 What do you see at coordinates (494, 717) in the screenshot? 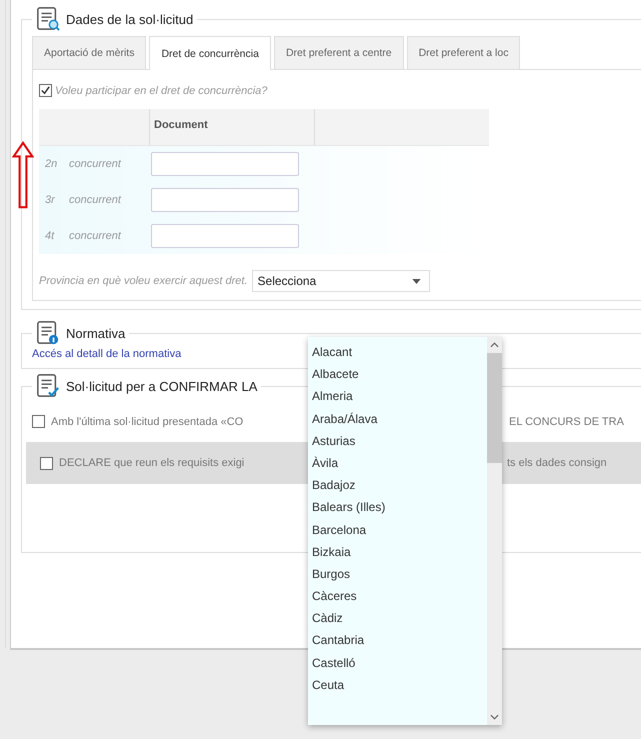
I see `scroll-down-icon` at bounding box center [494, 717].